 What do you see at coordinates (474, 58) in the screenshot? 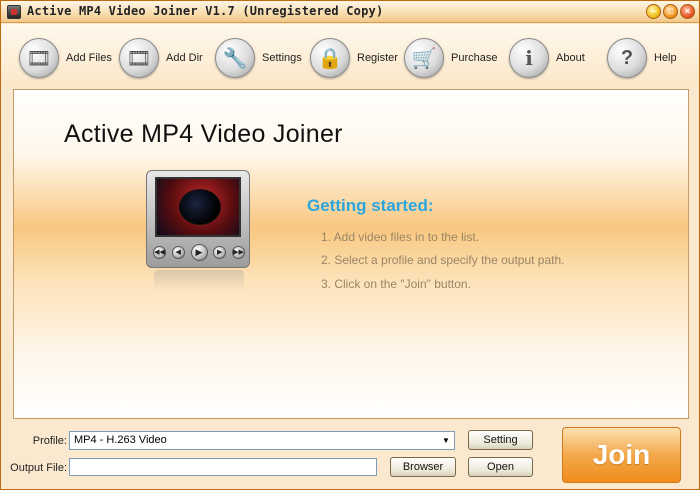
I see `purchase-label: Purchase` at bounding box center [474, 58].